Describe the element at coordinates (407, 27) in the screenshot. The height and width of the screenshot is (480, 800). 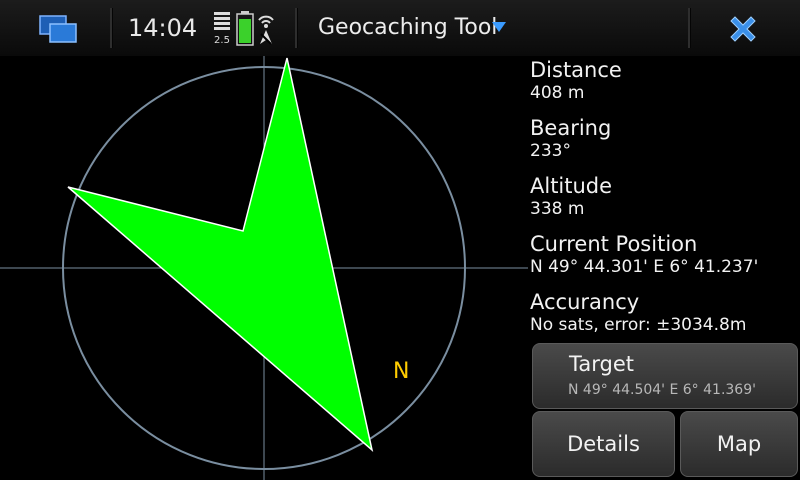
I see `app-title: Geocaching Tool` at that location.